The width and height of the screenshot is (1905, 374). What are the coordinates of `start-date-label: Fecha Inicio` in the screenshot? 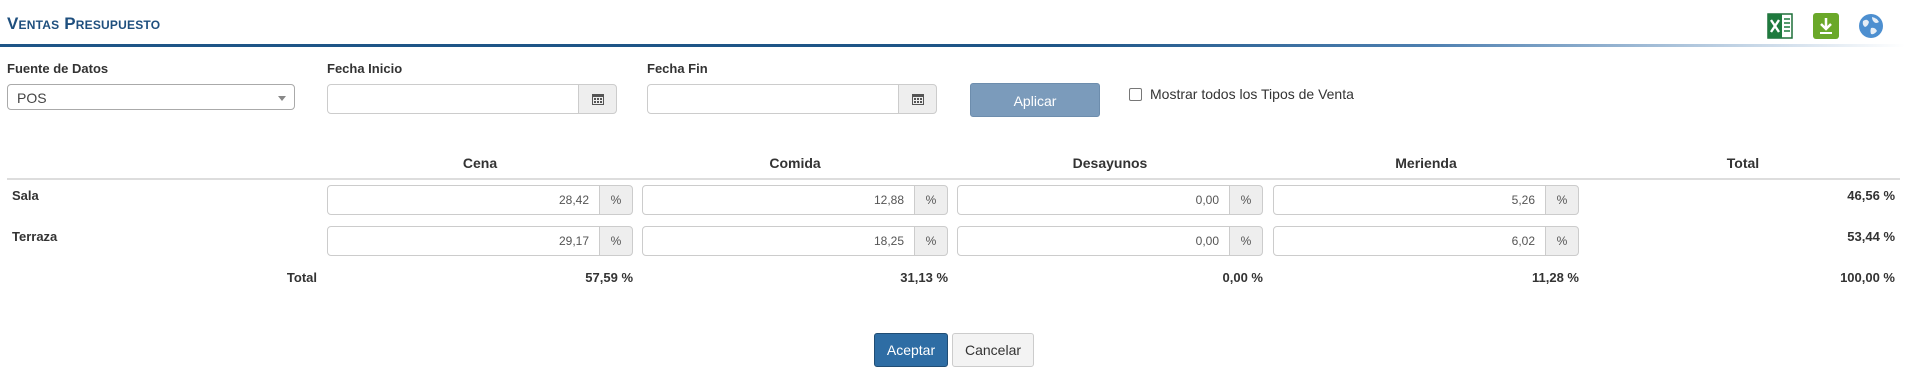 It's located at (365, 68).